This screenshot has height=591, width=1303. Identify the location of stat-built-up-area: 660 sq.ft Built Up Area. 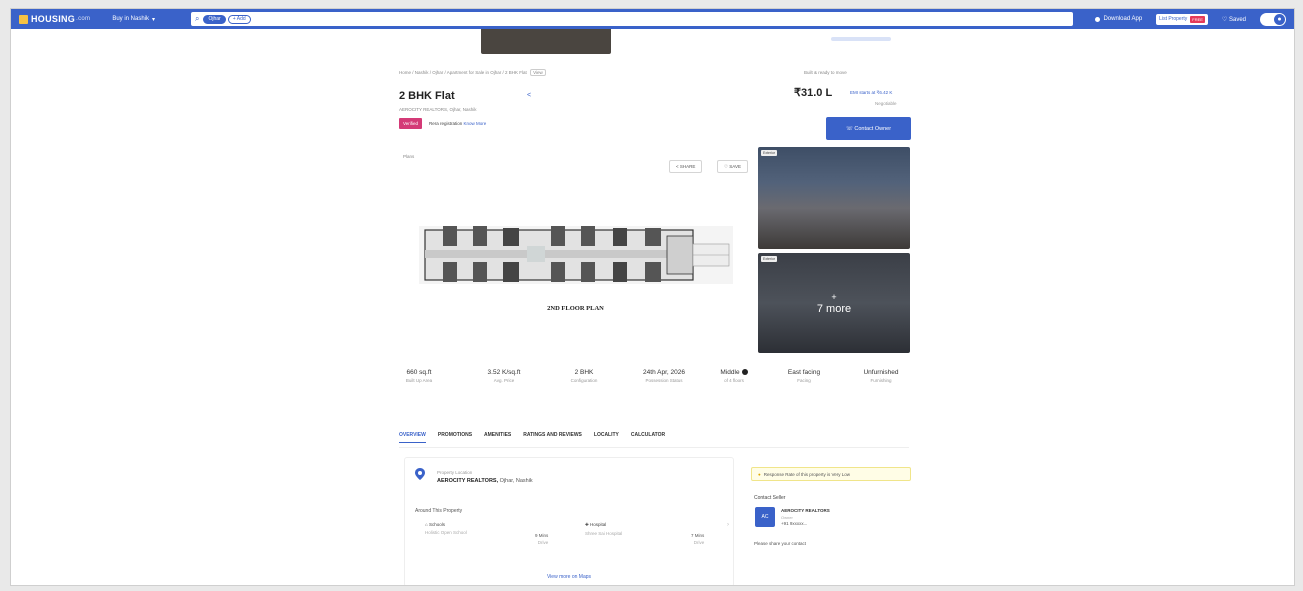
(419, 376).